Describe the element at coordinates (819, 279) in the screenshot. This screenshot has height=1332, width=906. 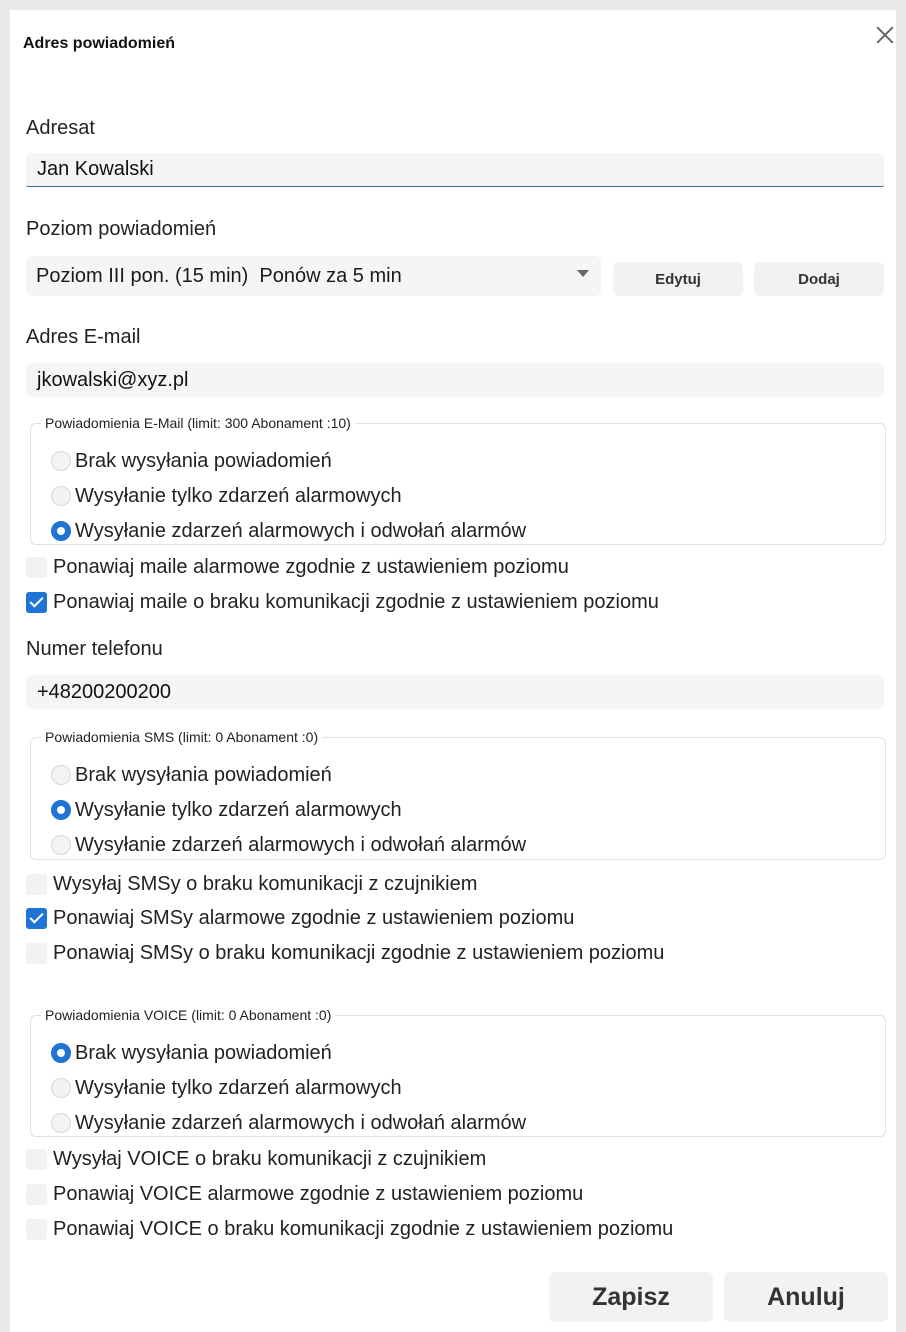
I see `add-level-button: Dodaj` at that location.